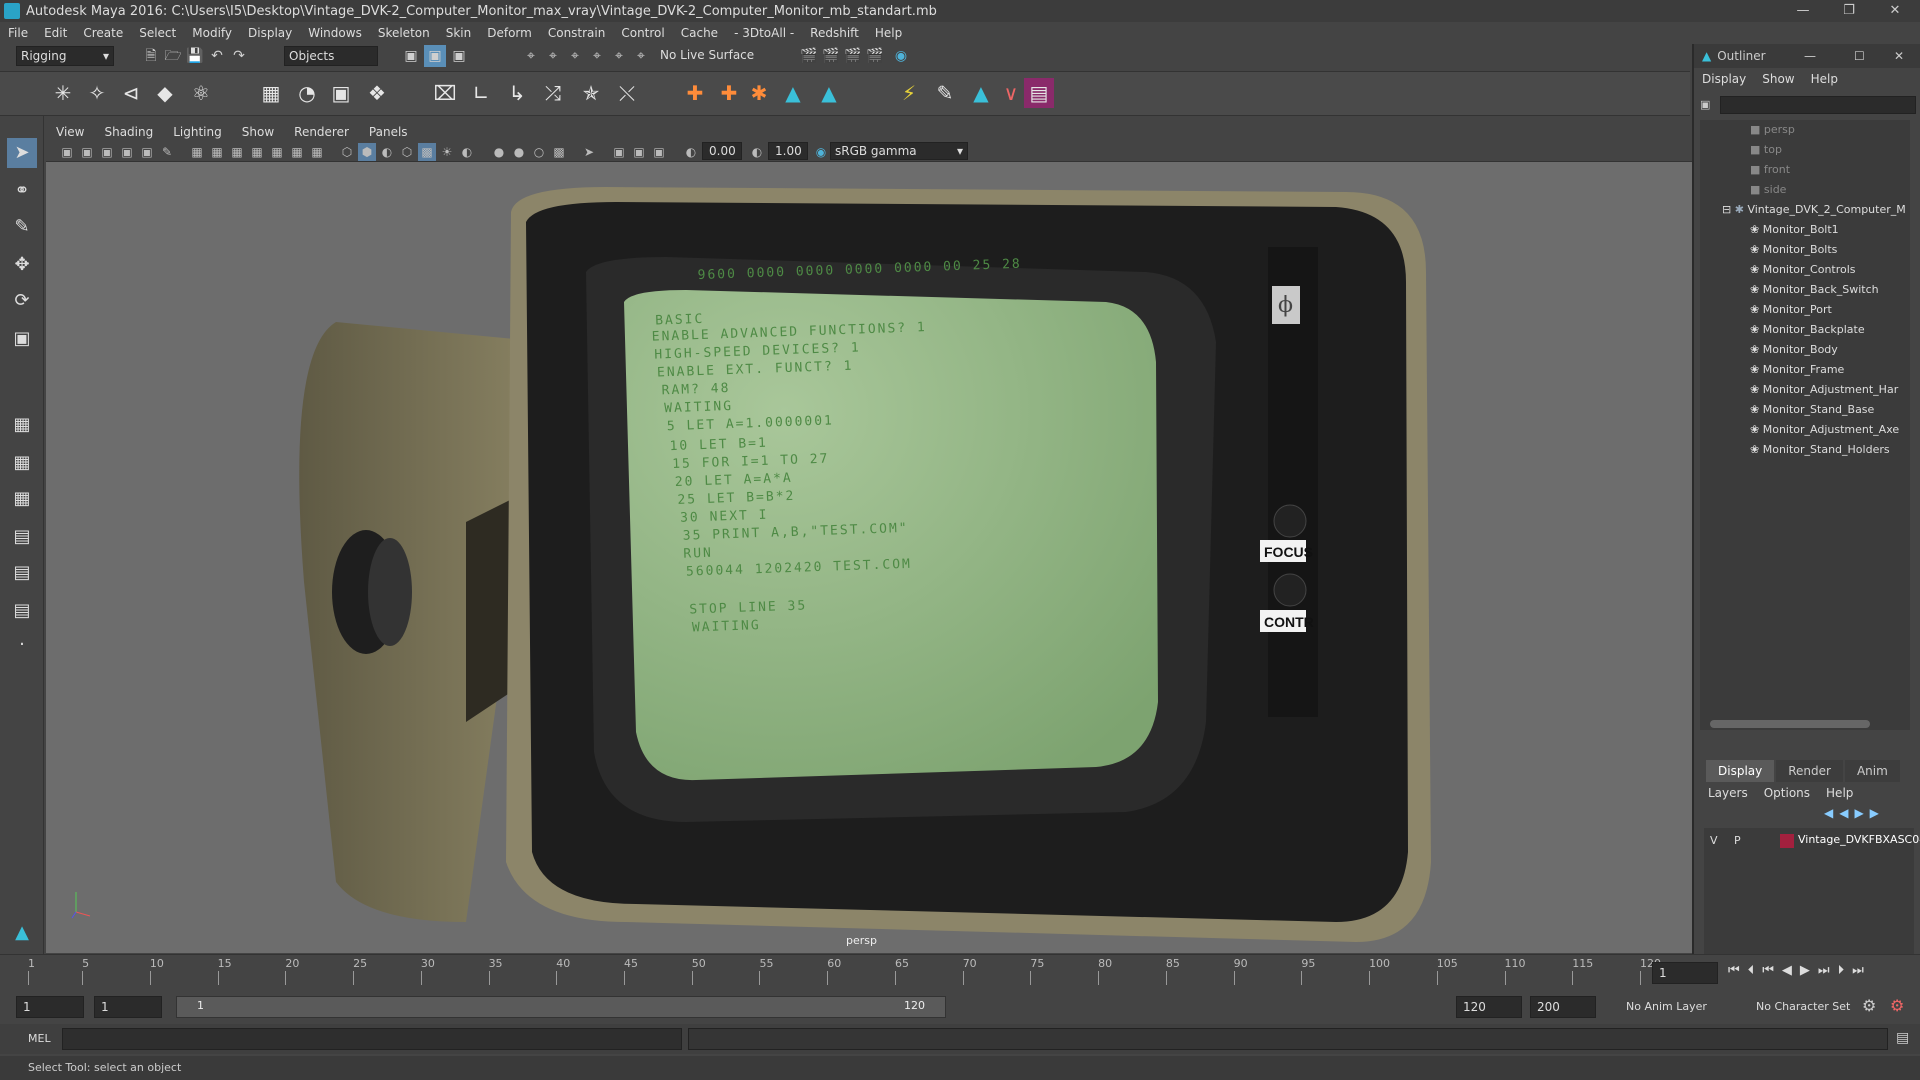  What do you see at coordinates (707, 55) in the screenshot?
I see `live-surface-label: No Live Surface` at bounding box center [707, 55].